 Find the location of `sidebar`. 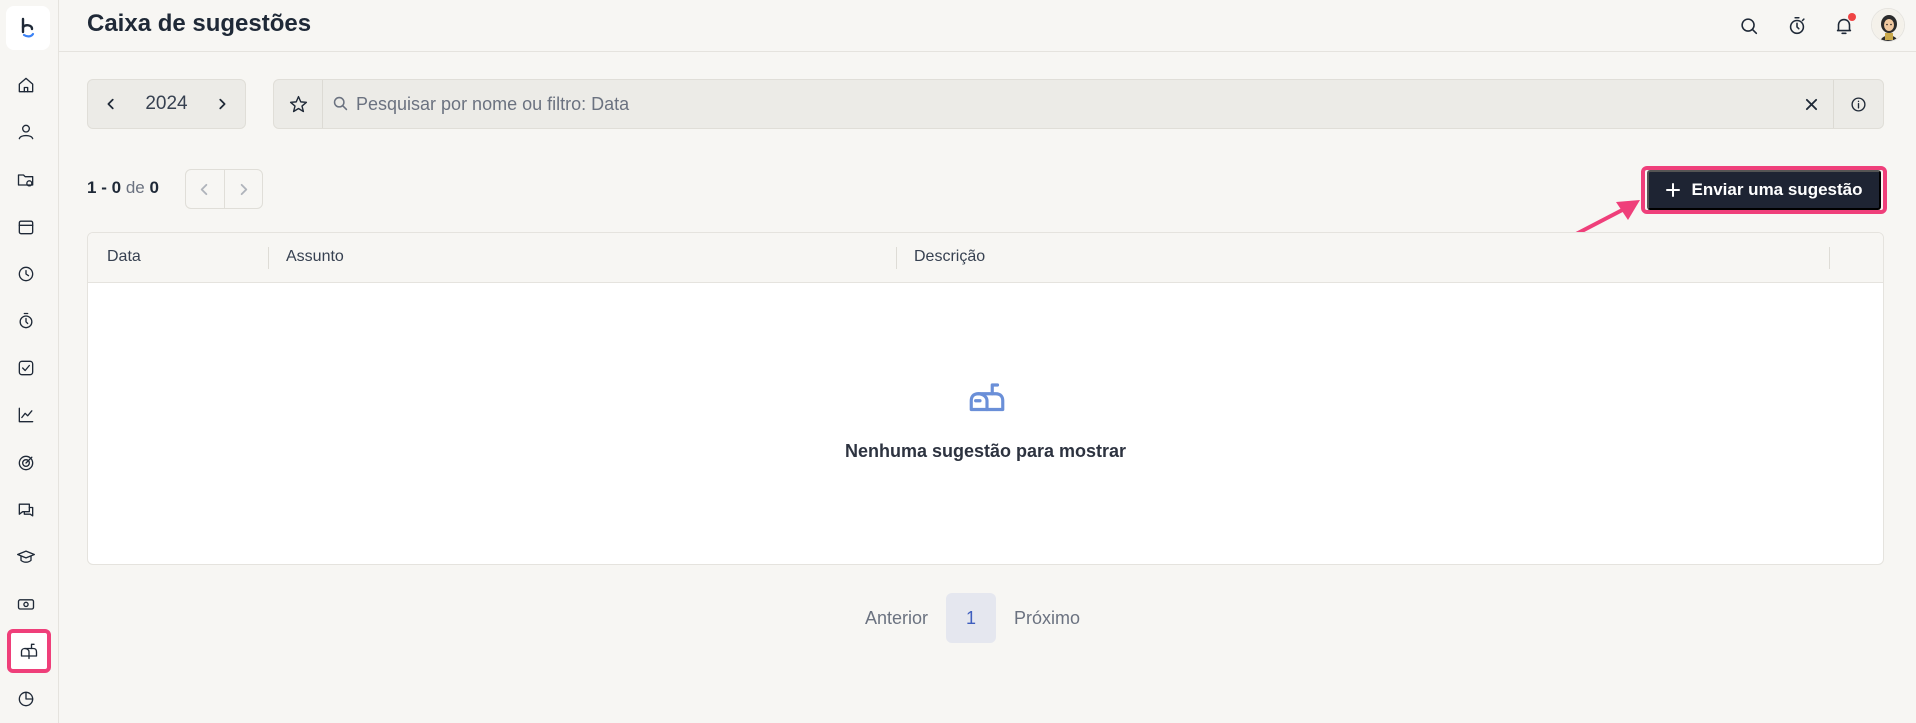

sidebar is located at coordinates (29, 361).